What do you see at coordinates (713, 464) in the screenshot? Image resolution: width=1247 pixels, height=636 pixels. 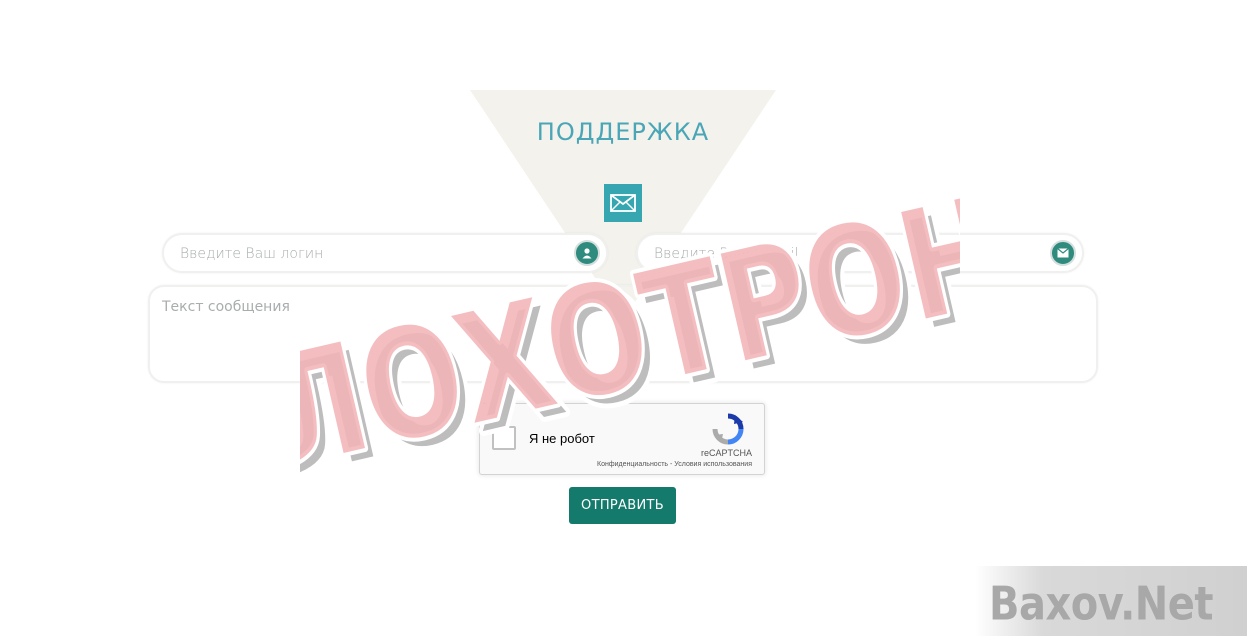 I see `terms-link: Условия использования` at bounding box center [713, 464].